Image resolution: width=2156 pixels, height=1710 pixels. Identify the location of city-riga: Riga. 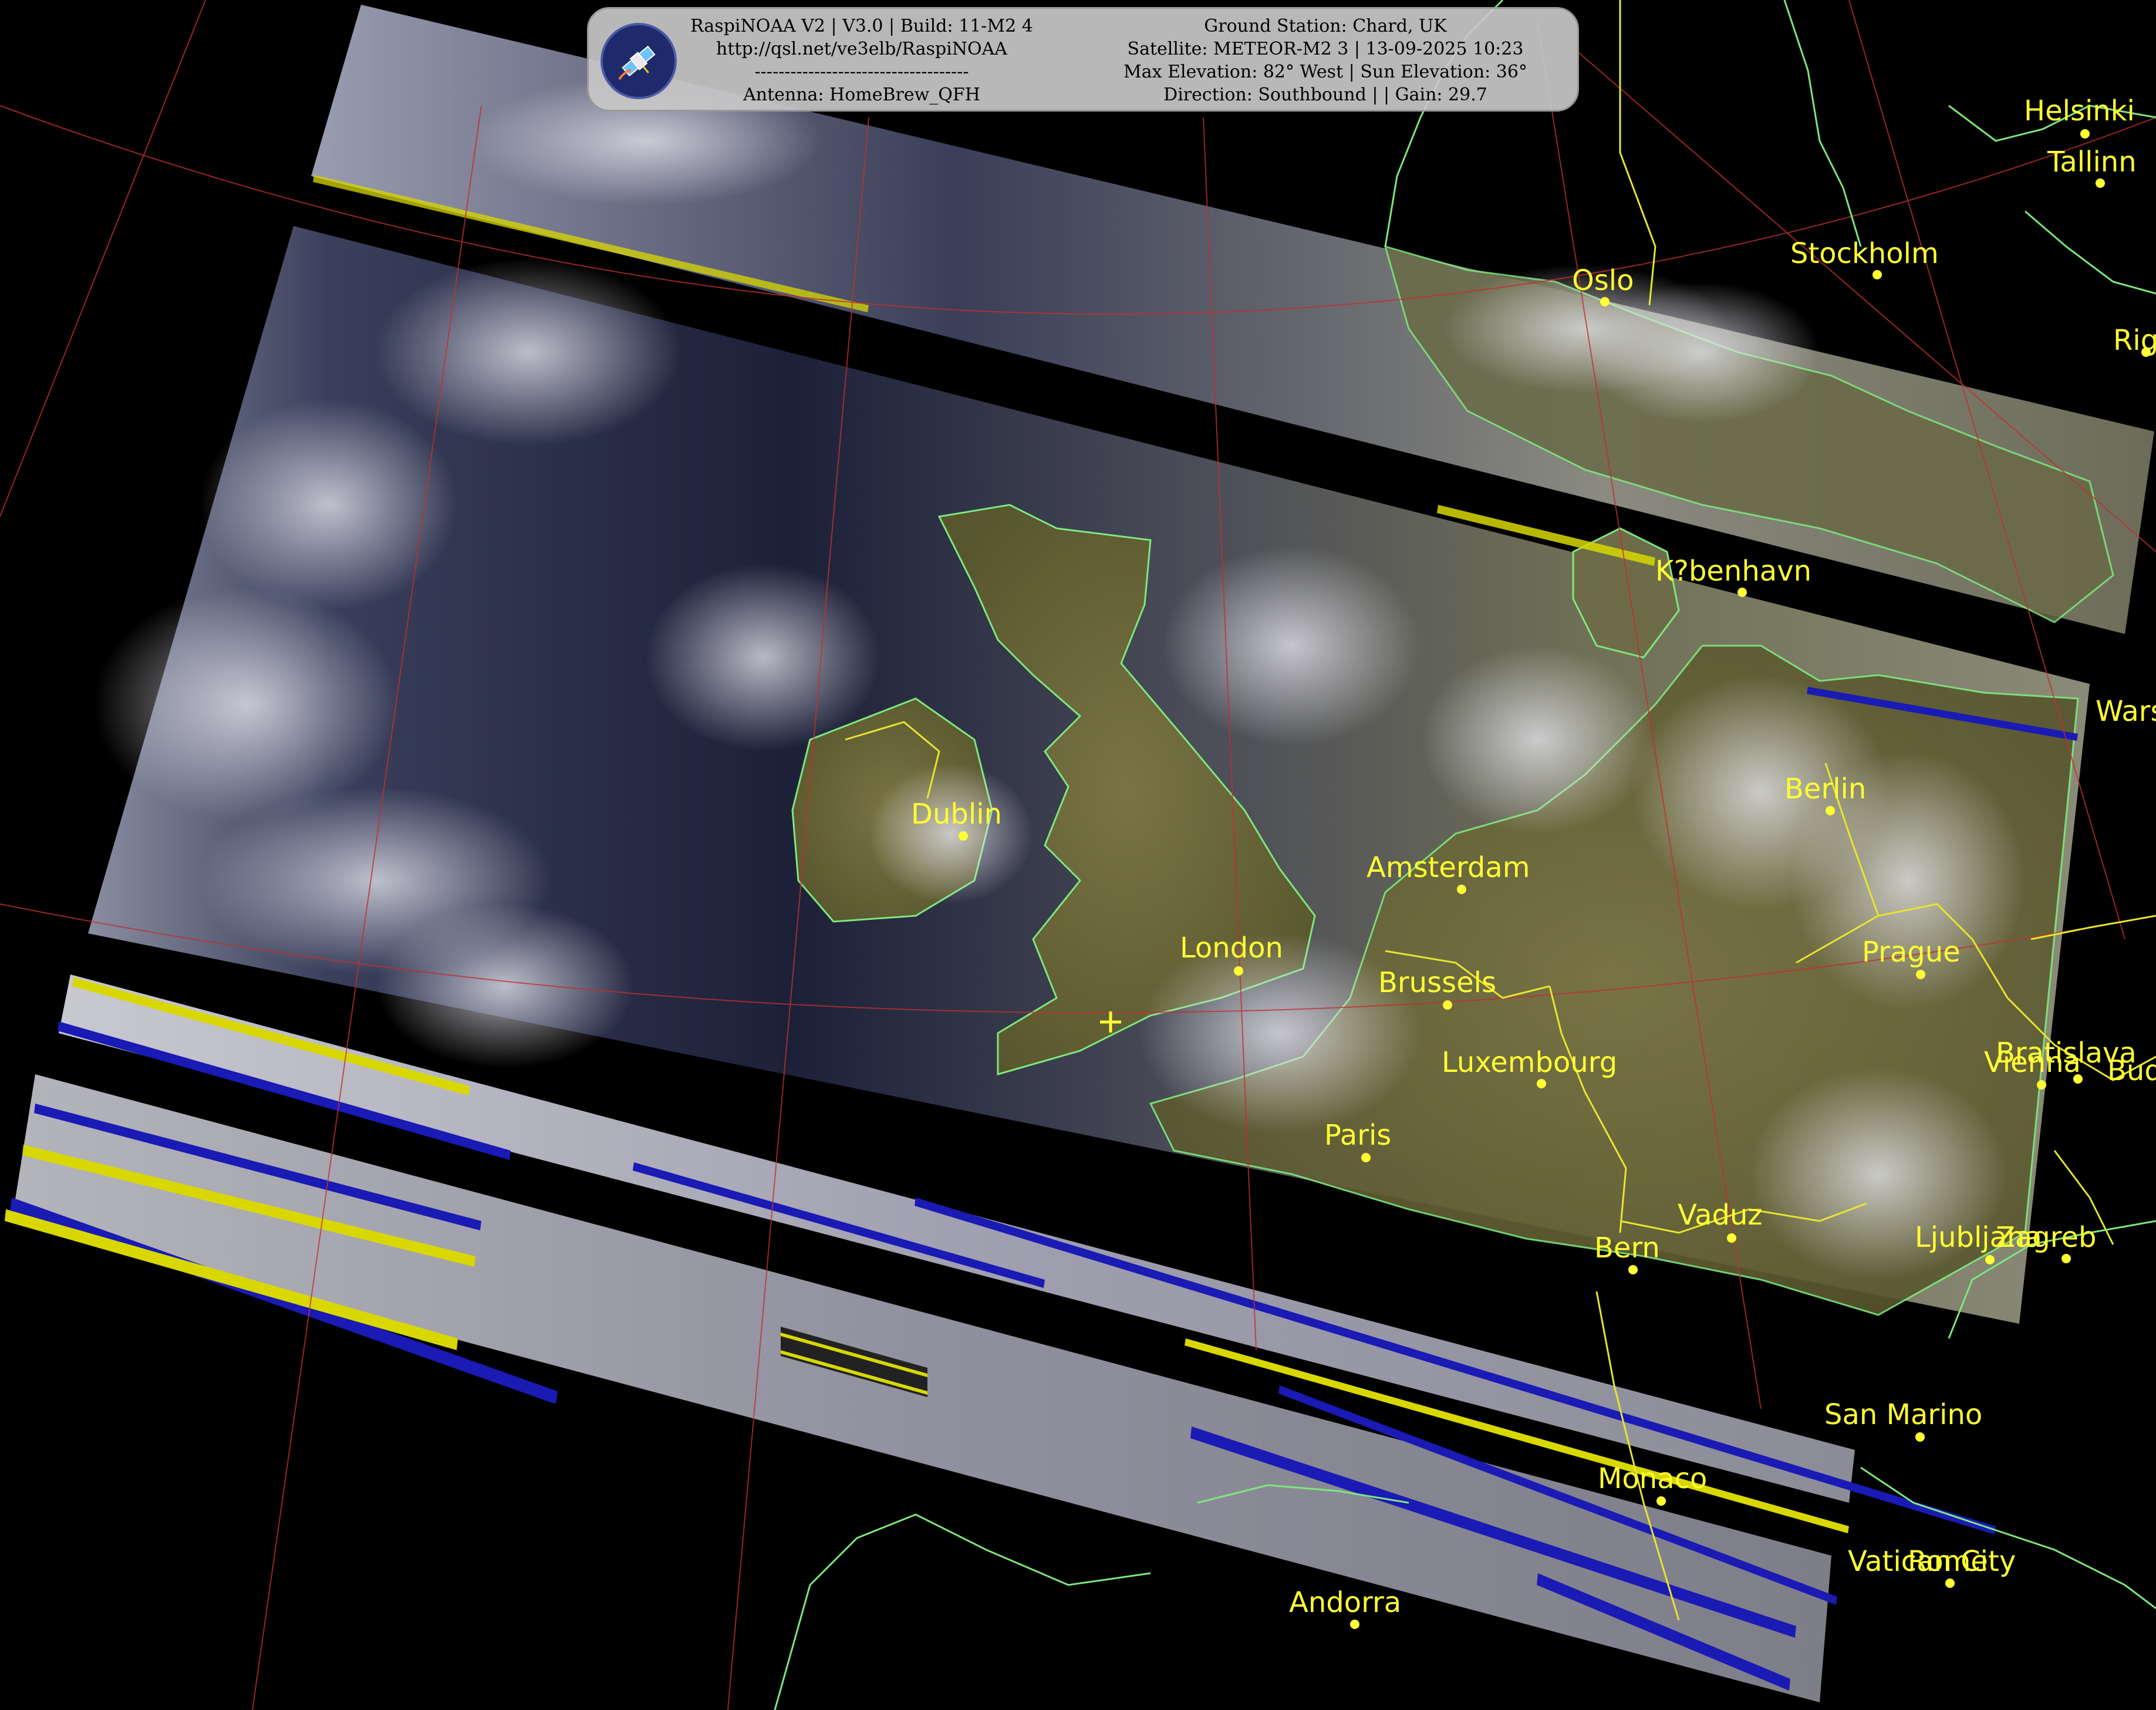
(2134, 340).